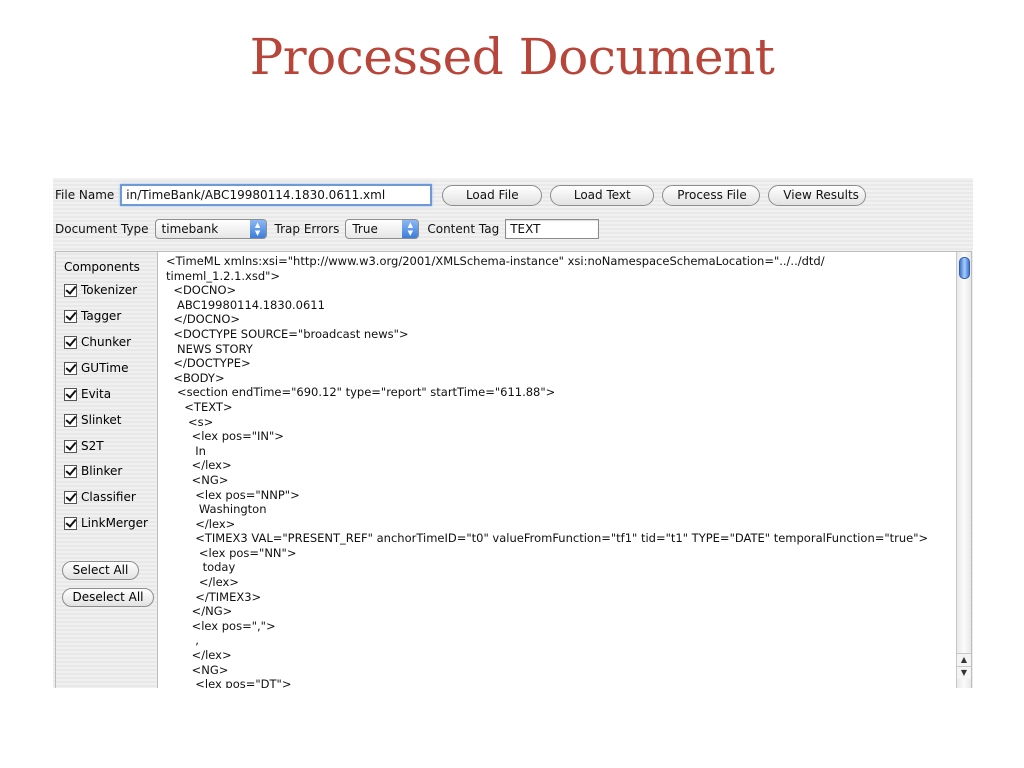  What do you see at coordinates (602, 195) in the screenshot?
I see `load-text-button: Load Text` at bounding box center [602, 195].